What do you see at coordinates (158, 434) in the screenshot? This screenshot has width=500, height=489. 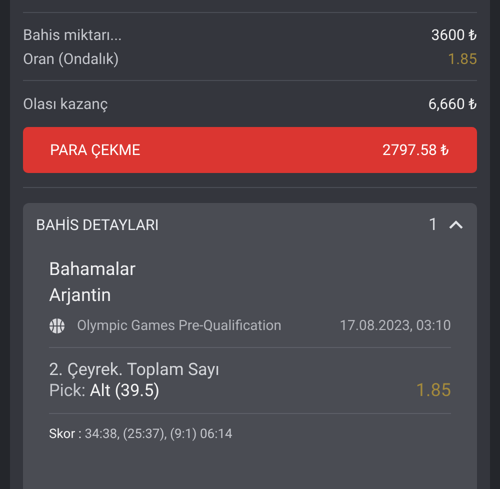 I see `score-value: 34:38, (25:37), (9:1) 06:14` at bounding box center [158, 434].